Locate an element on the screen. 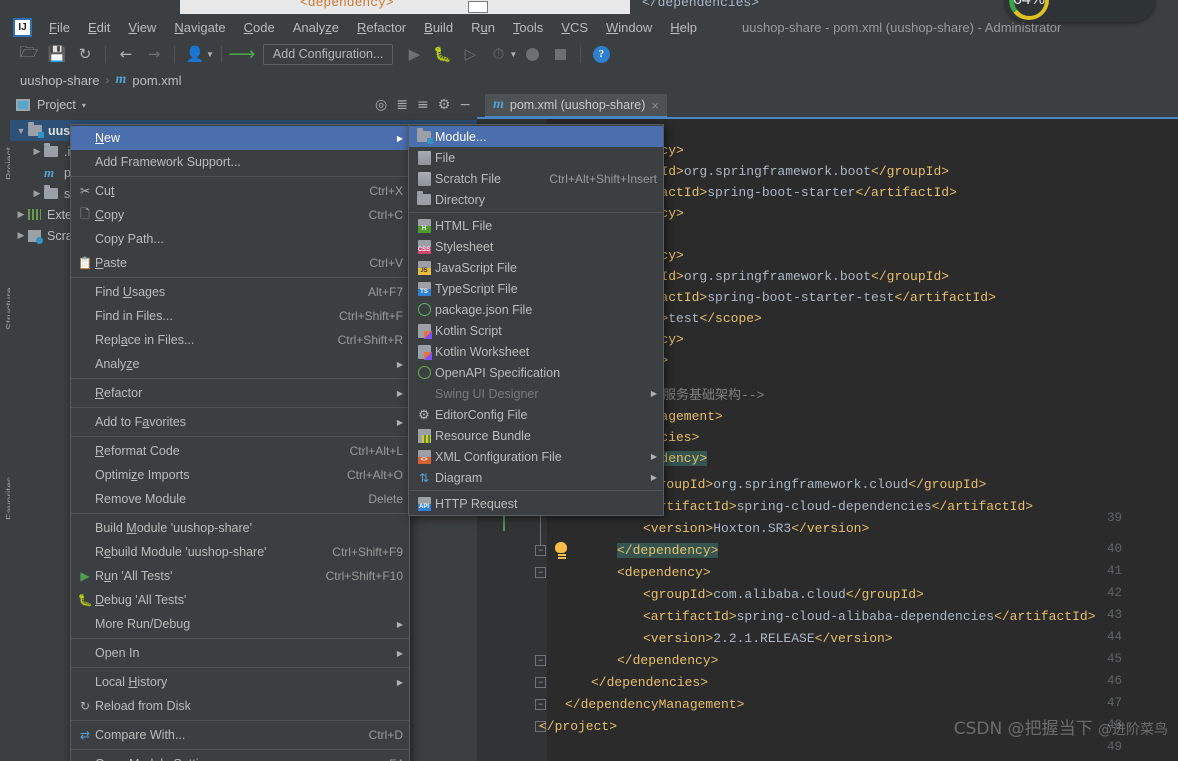 The width and height of the screenshot is (1178, 761). menu-file: File is located at coordinates (59, 27).